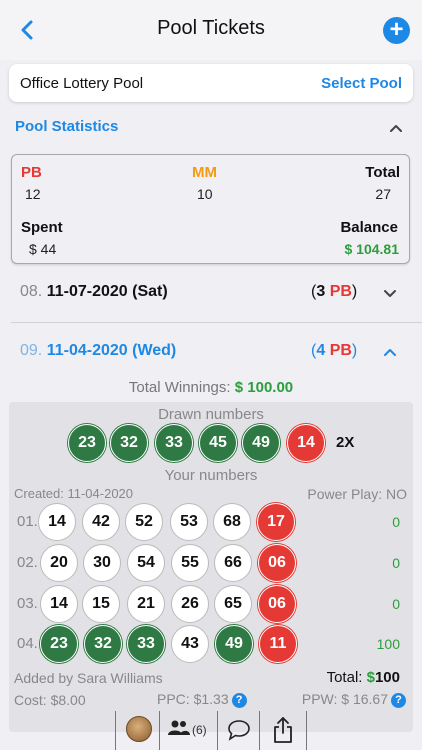 The width and height of the screenshot is (422, 750). I want to click on total-winnings: Total Winnings: $ 100.00, so click(211, 387).